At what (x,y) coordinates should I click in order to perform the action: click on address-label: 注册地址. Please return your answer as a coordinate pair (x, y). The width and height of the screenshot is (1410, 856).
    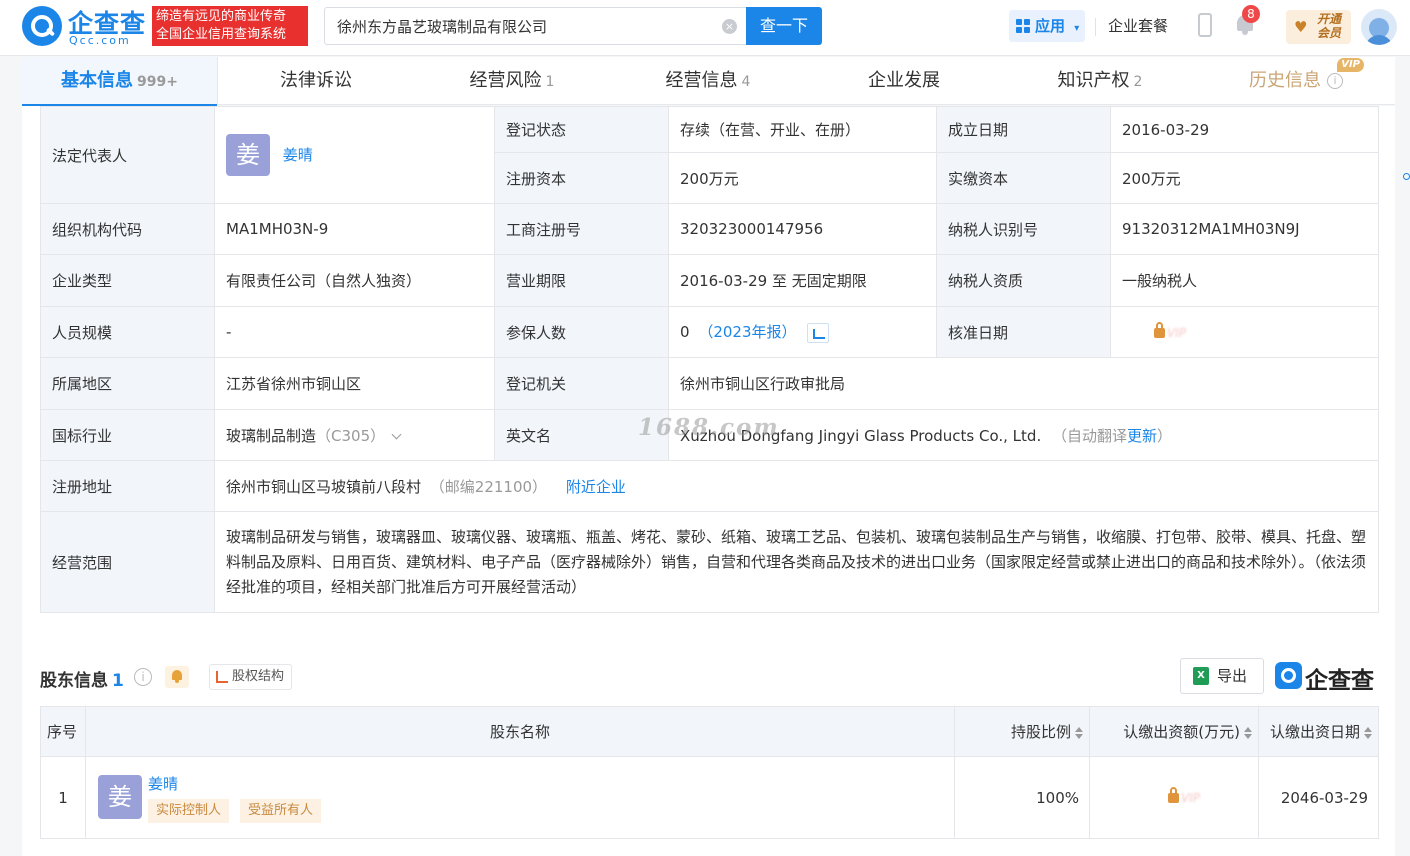
    Looking at the image, I should click on (127, 486).